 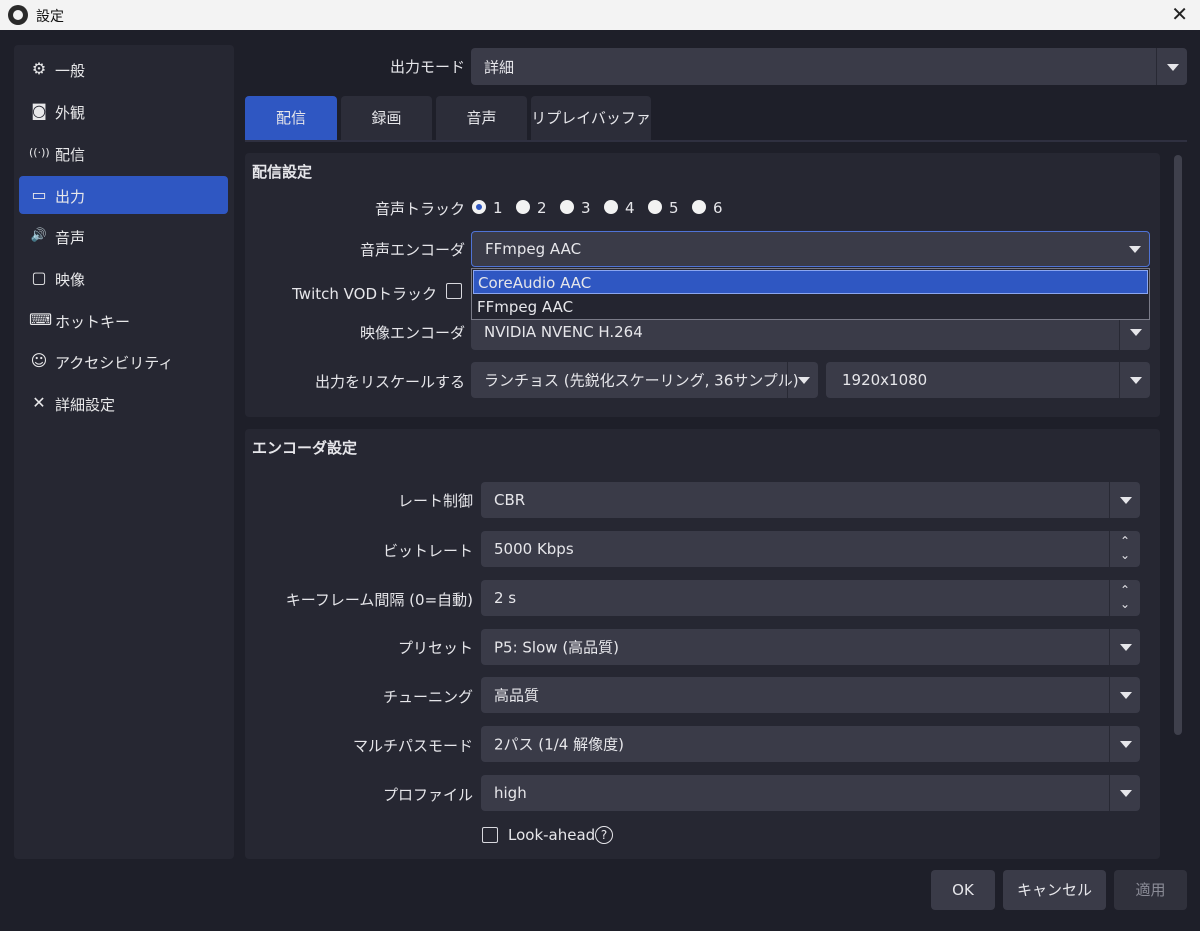 I want to click on obs-logo-icon, so click(x=18, y=15).